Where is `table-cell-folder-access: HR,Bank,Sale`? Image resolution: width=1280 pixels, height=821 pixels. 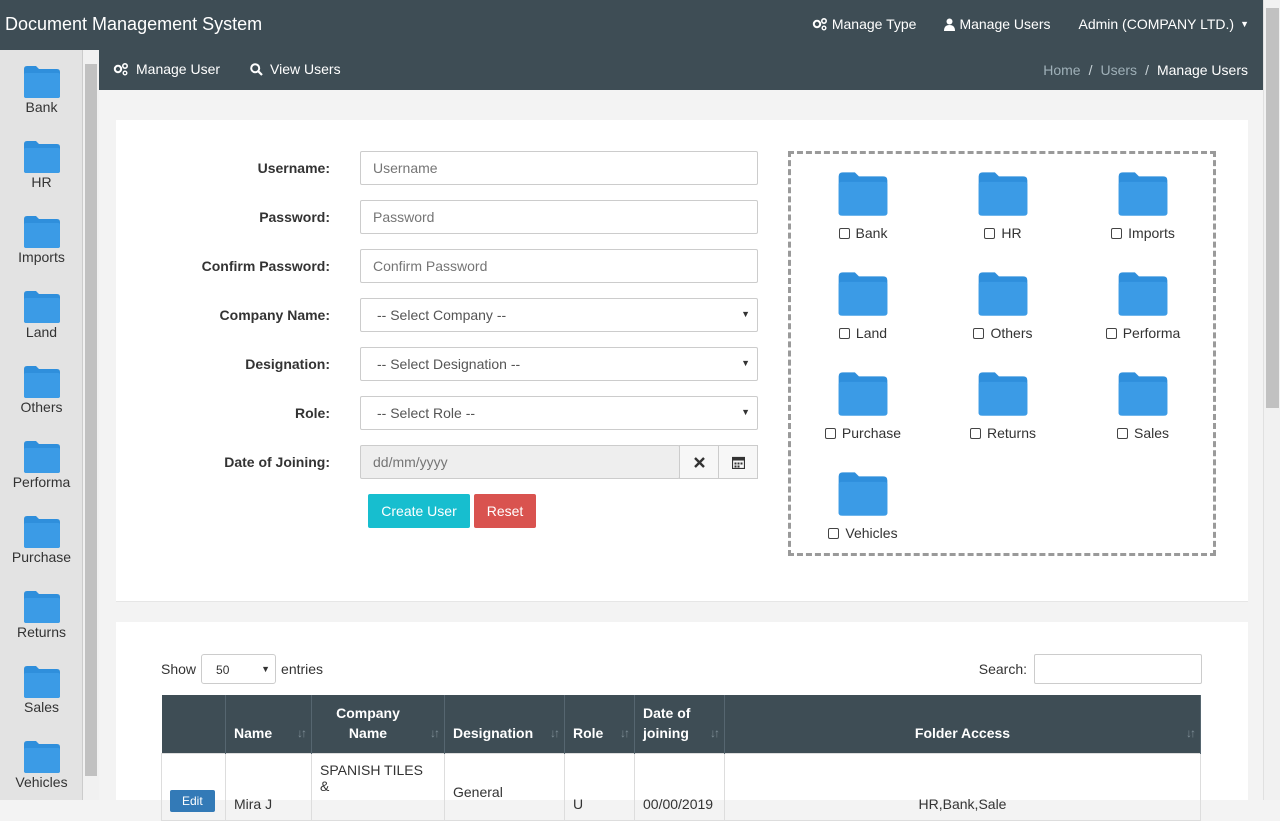
table-cell-folder-access: HR,Bank,Sale is located at coordinates (962, 786).